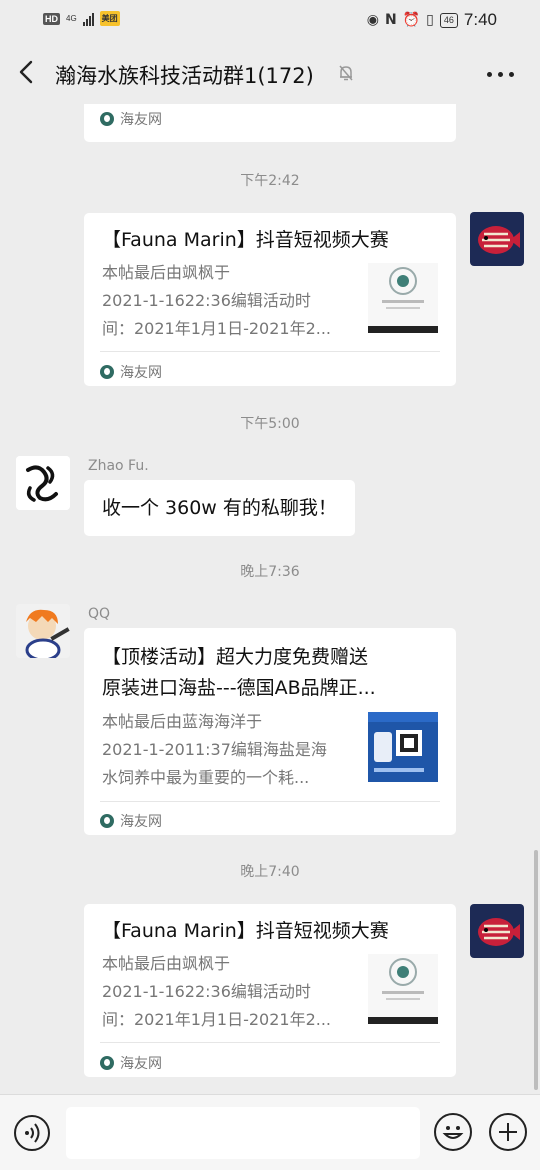  I want to click on hd-icon: HD, so click(51, 18).